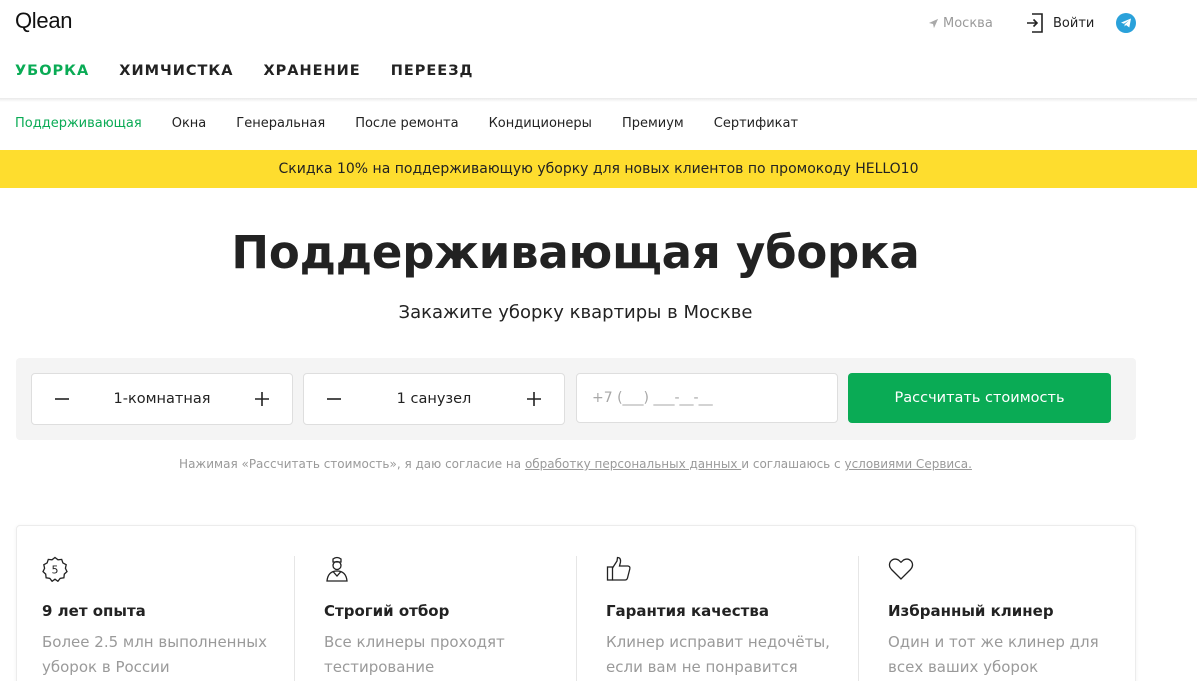 The height and width of the screenshot is (681, 1197). Describe the element at coordinates (94, 611) in the screenshot. I see `feature-title: 9 лет опыта` at that location.